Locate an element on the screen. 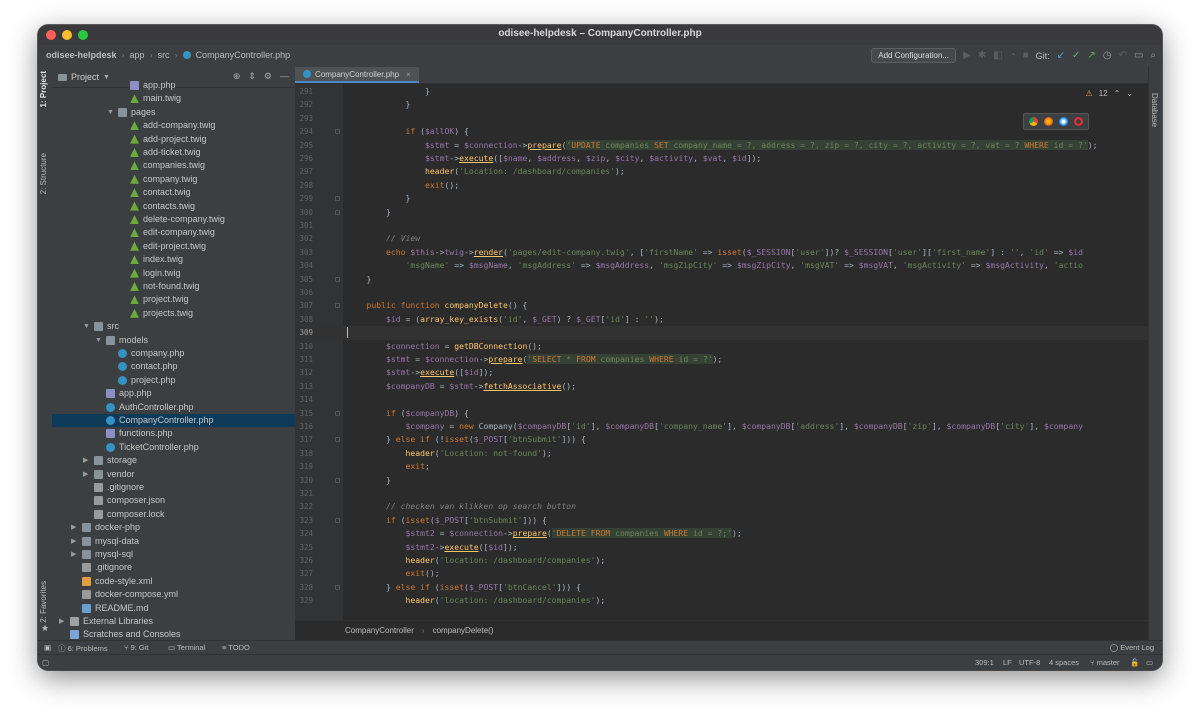  code-line: 325 $stmt2->execute([$id]); is located at coordinates (722, 547).